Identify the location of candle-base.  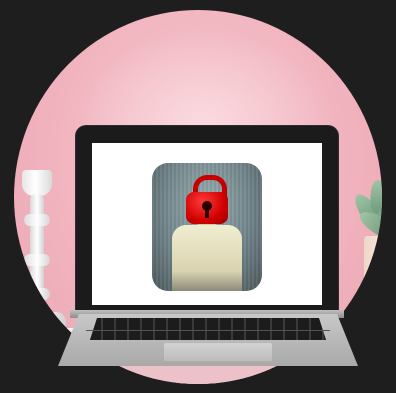
(42, 321).